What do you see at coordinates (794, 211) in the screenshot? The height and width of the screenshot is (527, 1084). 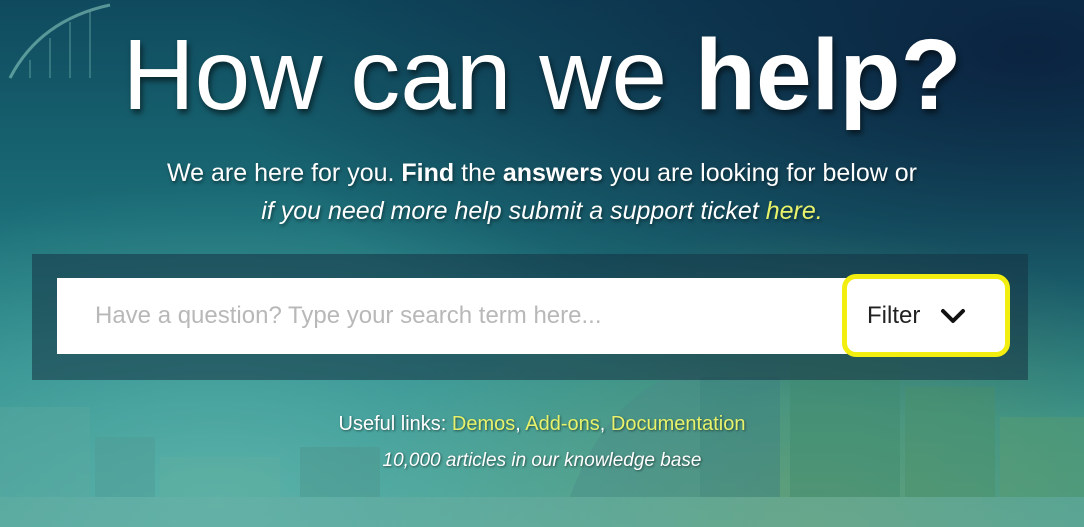 I see `support-ticket-link: here.` at bounding box center [794, 211].